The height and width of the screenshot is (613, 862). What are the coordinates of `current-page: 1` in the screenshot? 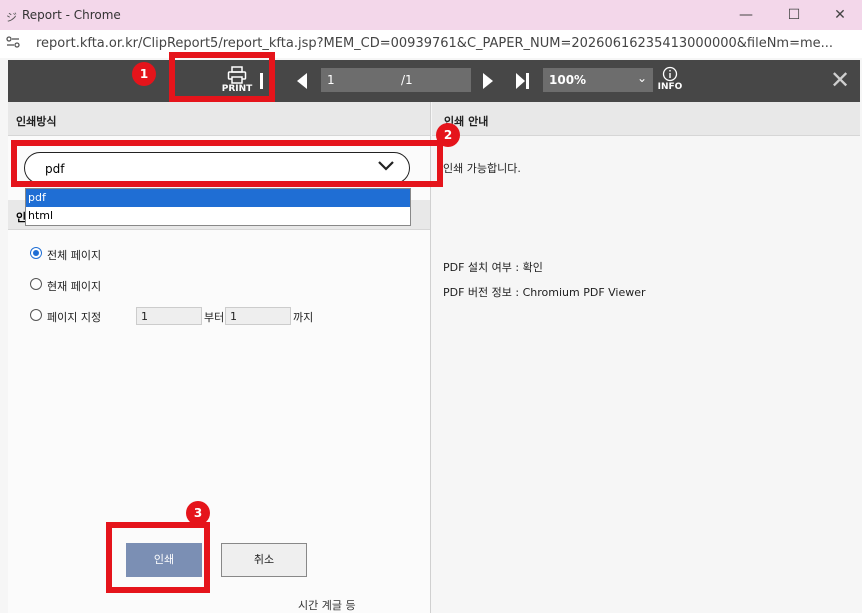 It's located at (331, 80).